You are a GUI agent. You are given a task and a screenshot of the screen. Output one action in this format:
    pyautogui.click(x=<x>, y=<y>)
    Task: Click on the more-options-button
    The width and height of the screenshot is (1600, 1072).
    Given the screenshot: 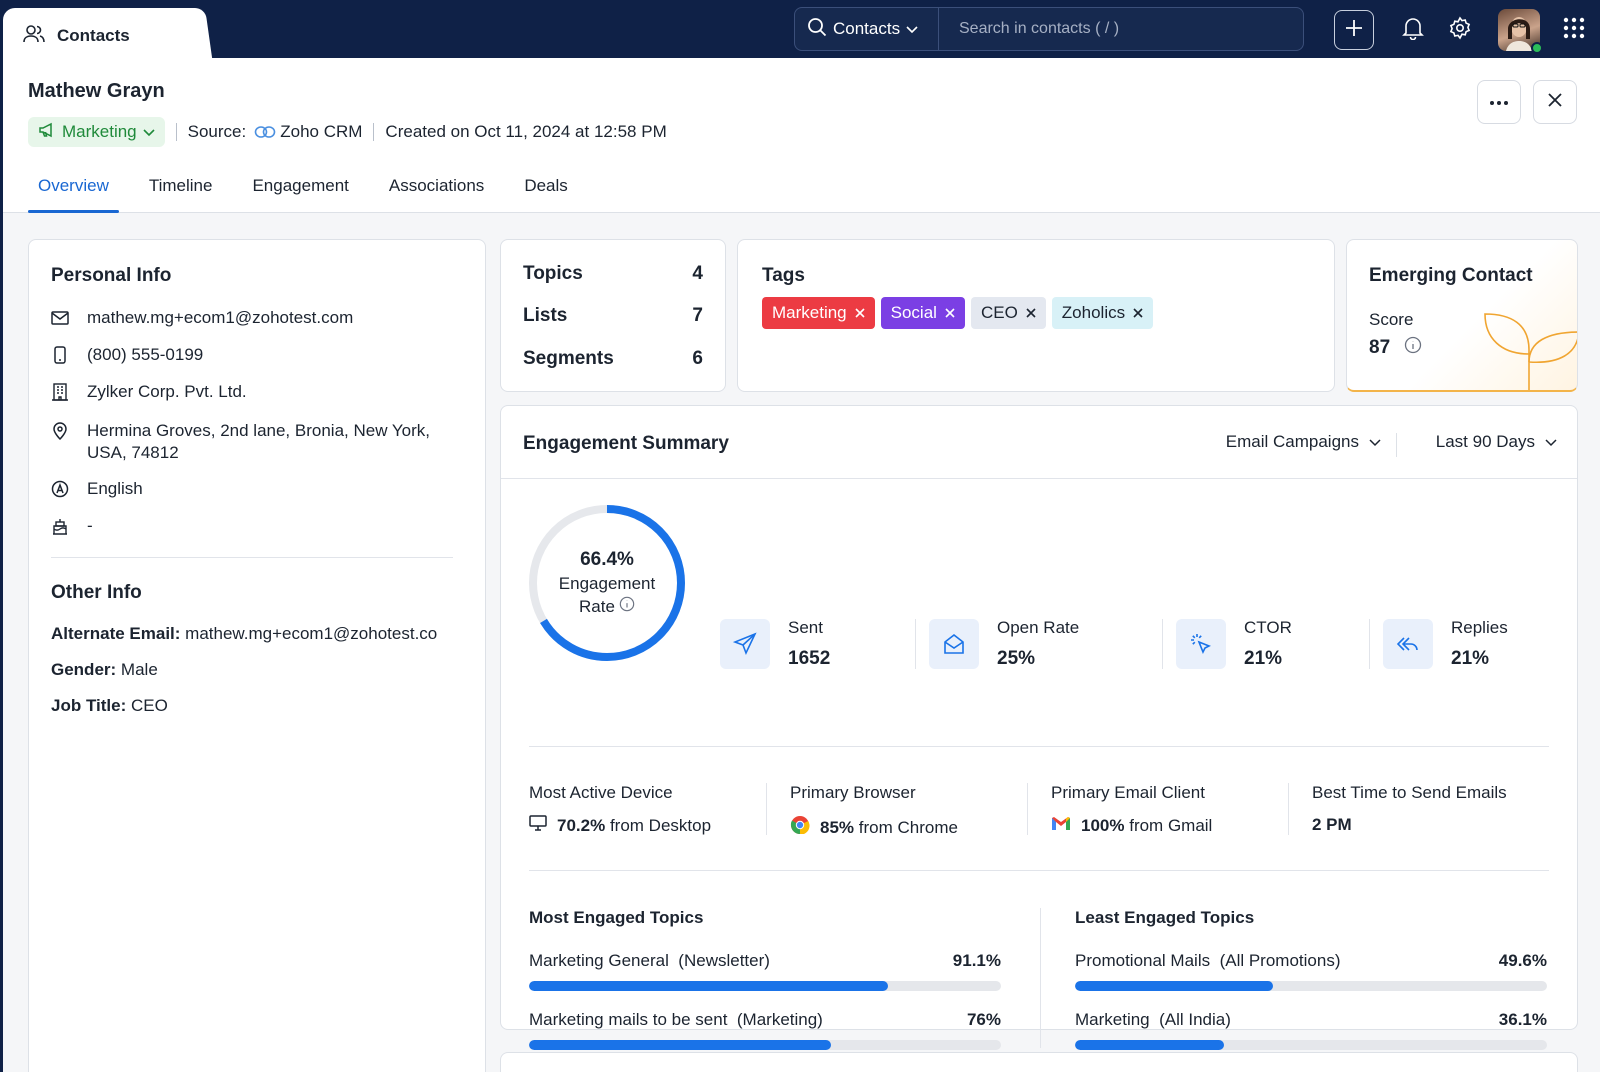 What is the action you would take?
    pyautogui.click(x=1499, y=102)
    